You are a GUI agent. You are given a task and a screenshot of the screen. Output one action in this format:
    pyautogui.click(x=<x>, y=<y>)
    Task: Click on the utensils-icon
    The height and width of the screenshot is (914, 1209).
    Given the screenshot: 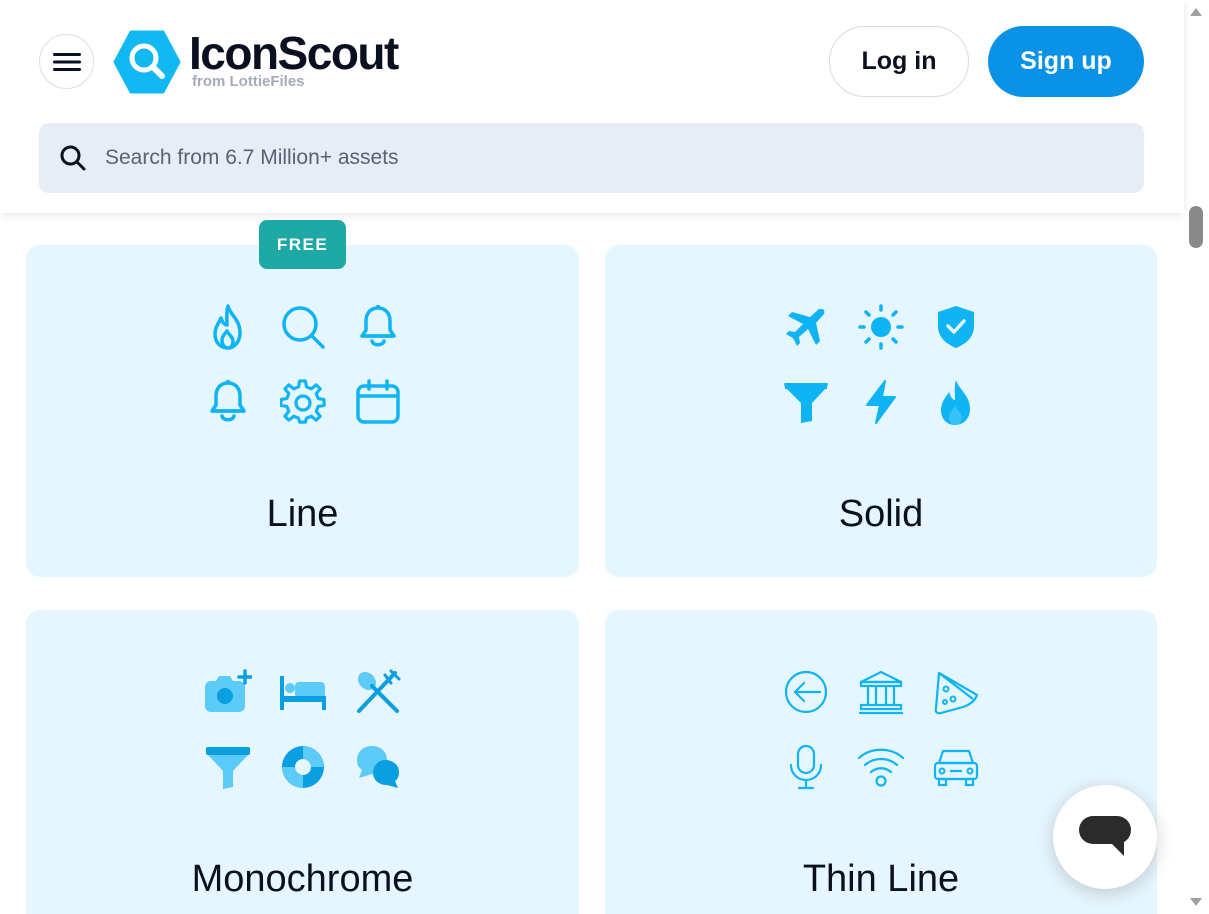 What is the action you would take?
    pyautogui.click(x=378, y=692)
    